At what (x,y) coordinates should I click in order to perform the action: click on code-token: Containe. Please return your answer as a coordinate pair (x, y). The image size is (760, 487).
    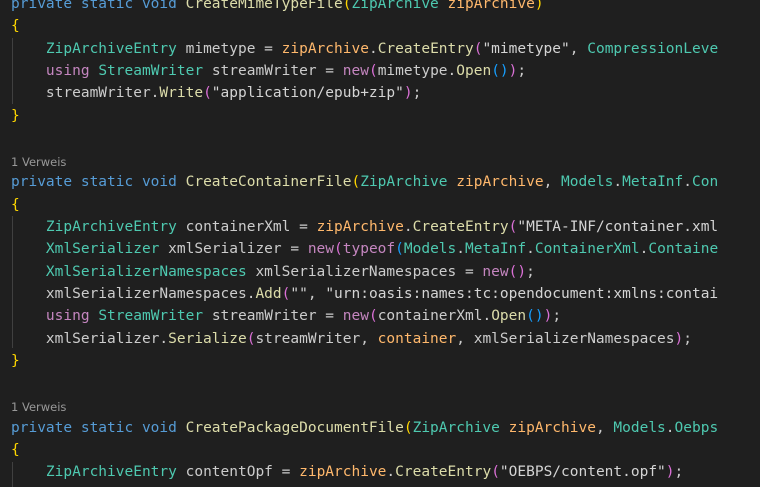
    Looking at the image, I should click on (683, 249).